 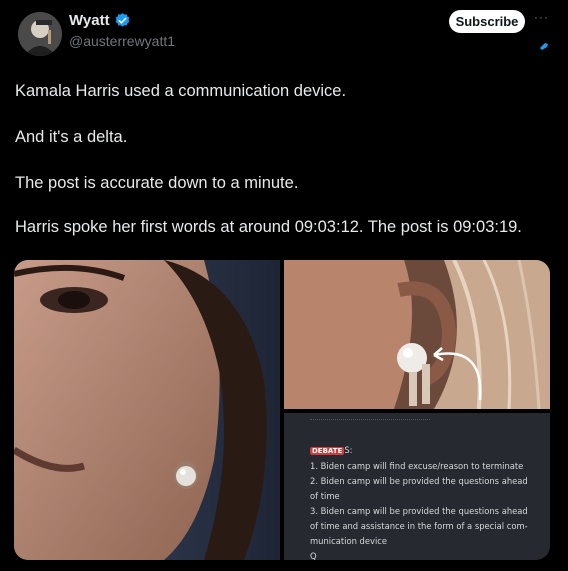 What do you see at coordinates (122, 20) in the screenshot?
I see `verified-badge-icon` at bounding box center [122, 20].